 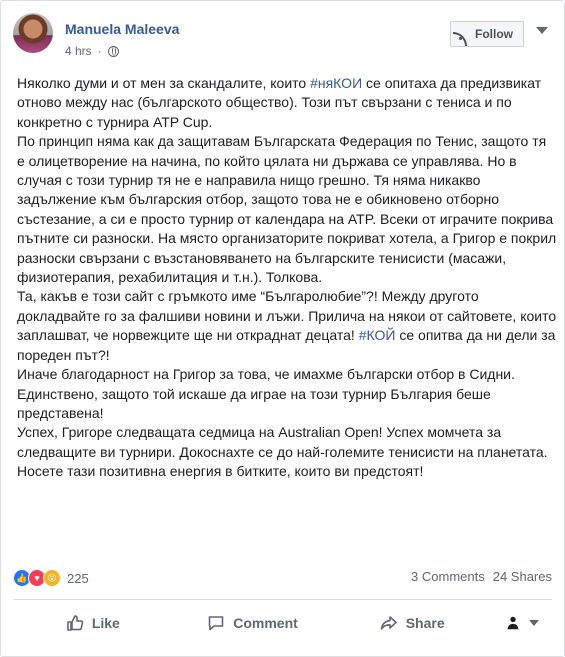 What do you see at coordinates (75, 623) in the screenshot?
I see `thumbs-up-icon` at bounding box center [75, 623].